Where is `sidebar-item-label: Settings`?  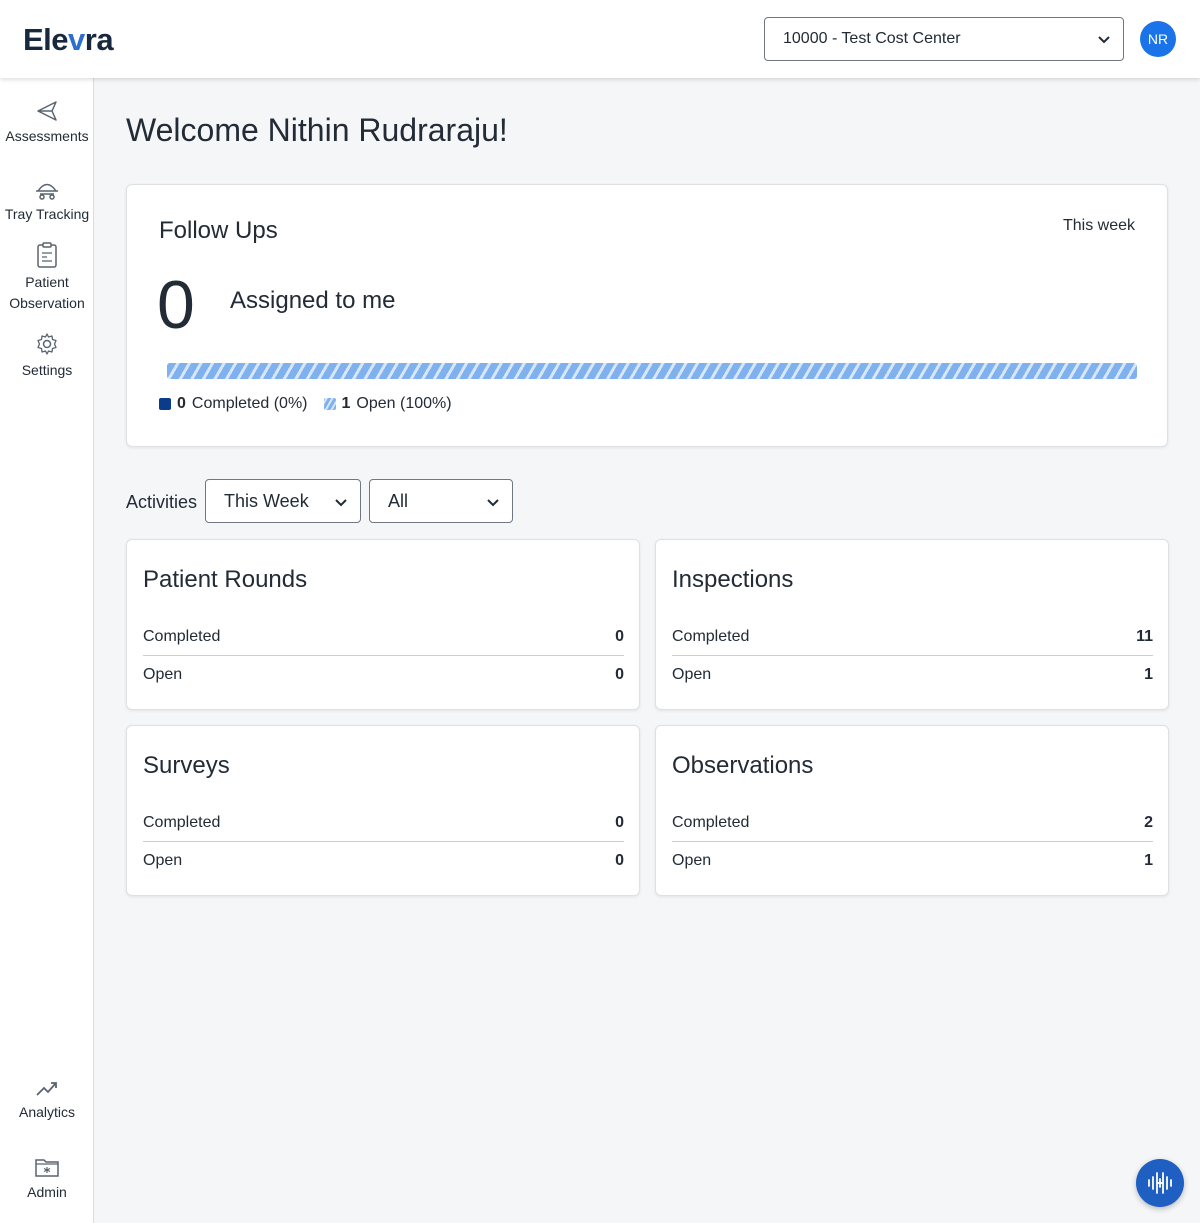
sidebar-item-label: Settings is located at coordinates (47, 370).